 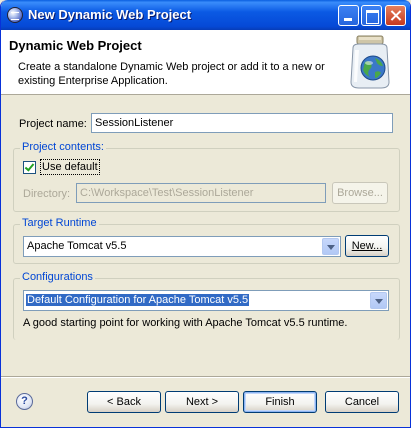 I want to click on project-contents-title: Project contents:, so click(x=63, y=147).